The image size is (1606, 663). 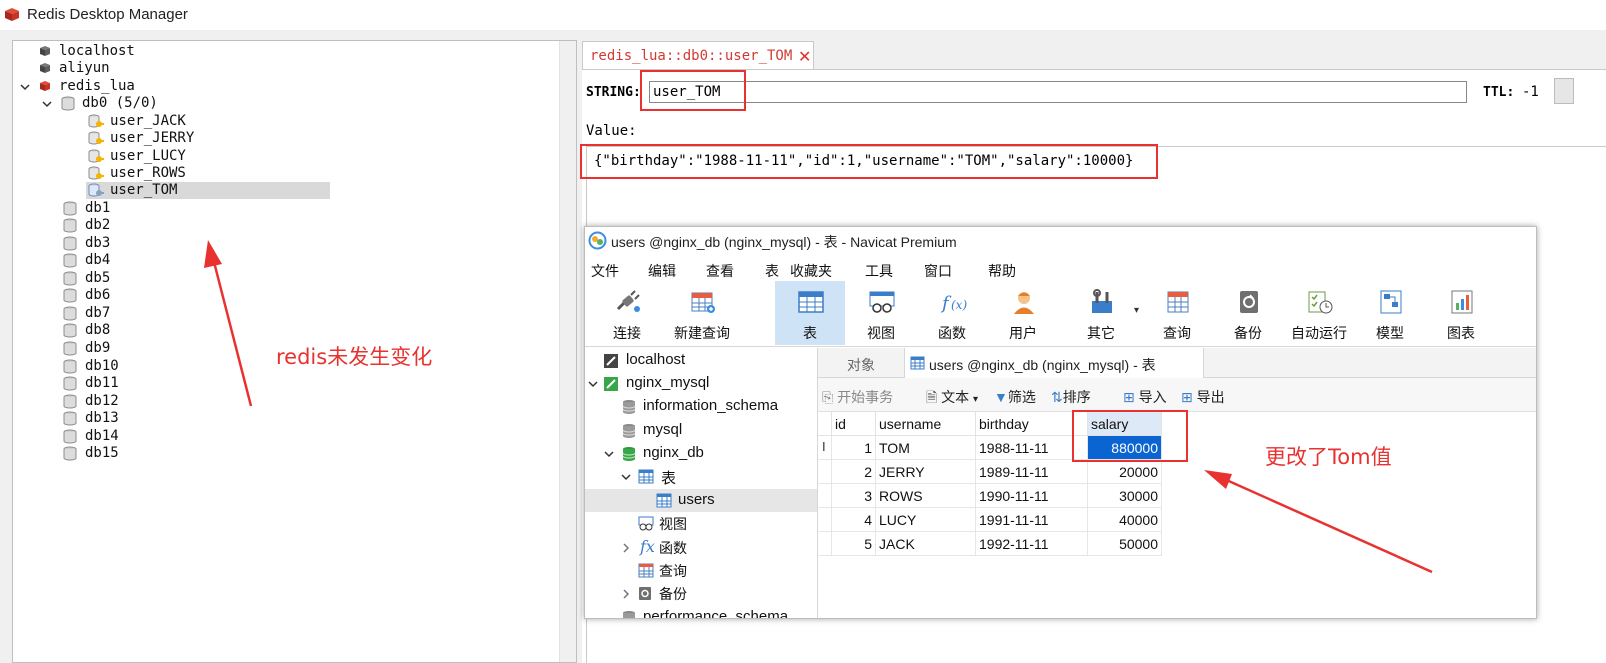 I want to click on toolbar-backup-button: 备份, so click(x=1248, y=313).